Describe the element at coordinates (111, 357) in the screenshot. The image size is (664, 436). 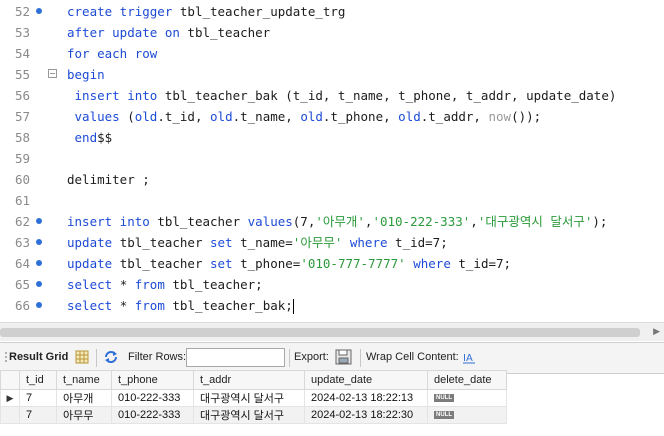
I see `refresh-icon` at that location.